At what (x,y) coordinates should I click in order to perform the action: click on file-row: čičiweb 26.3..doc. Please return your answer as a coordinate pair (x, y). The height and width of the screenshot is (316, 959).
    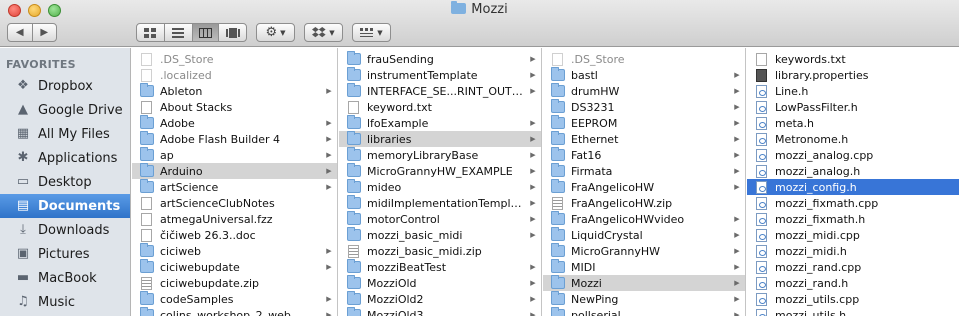
    Looking at the image, I should click on (234, 235).